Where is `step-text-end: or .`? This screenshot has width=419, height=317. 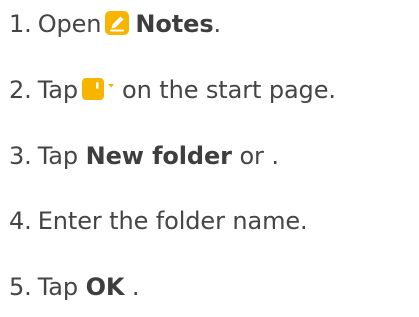
step-text-end: or . is located at coordinates (259, 156).